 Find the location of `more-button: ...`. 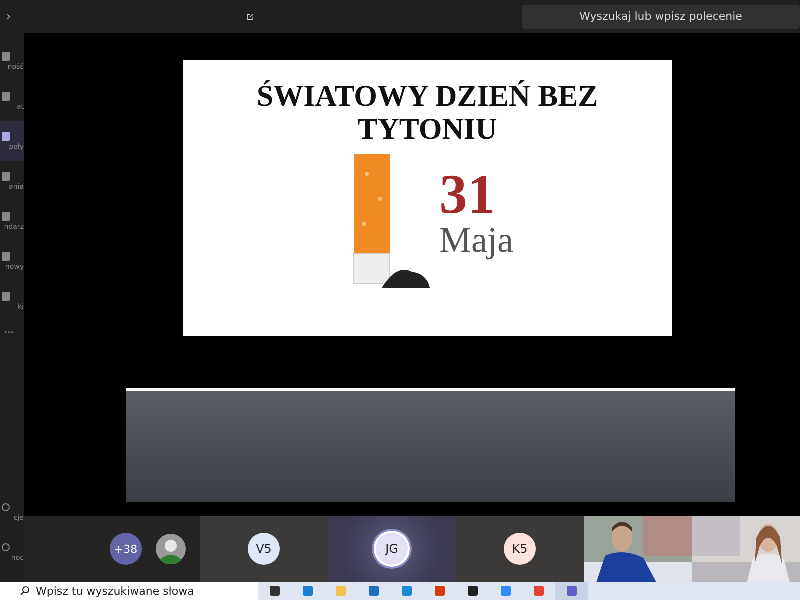

more-button: ... is located at coordinates (12, 330).